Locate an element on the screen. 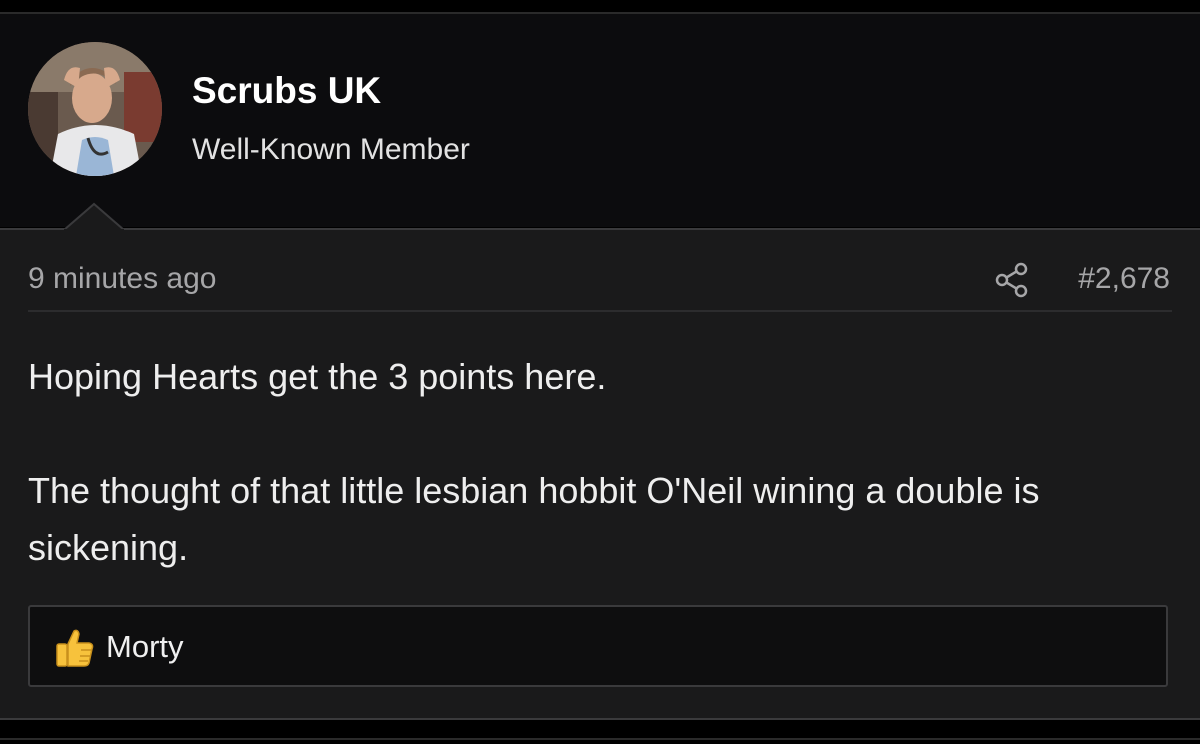 The image size is (1200, 744). post-number-link: #2,678 is located at coordinates (1124, 279).